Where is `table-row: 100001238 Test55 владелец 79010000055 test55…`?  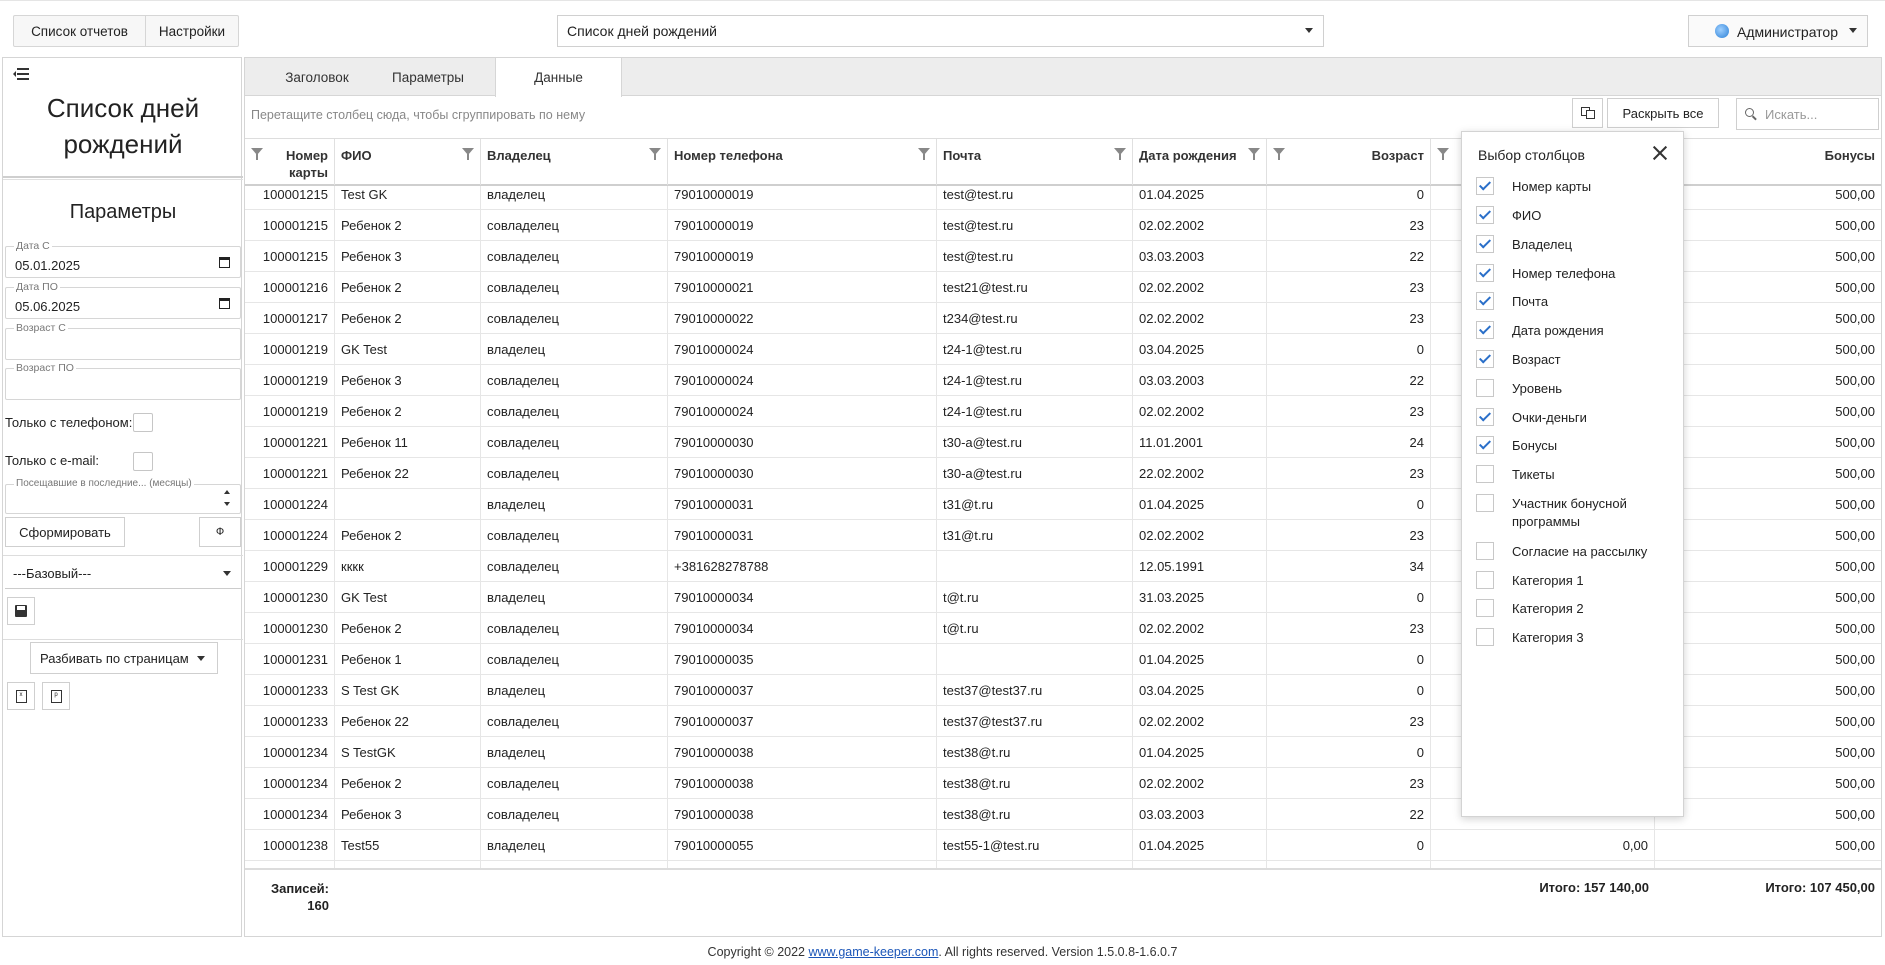 table-row: 100001238 Test55 владелец 79010000055 test55… is located at coordinates (1063, 845).